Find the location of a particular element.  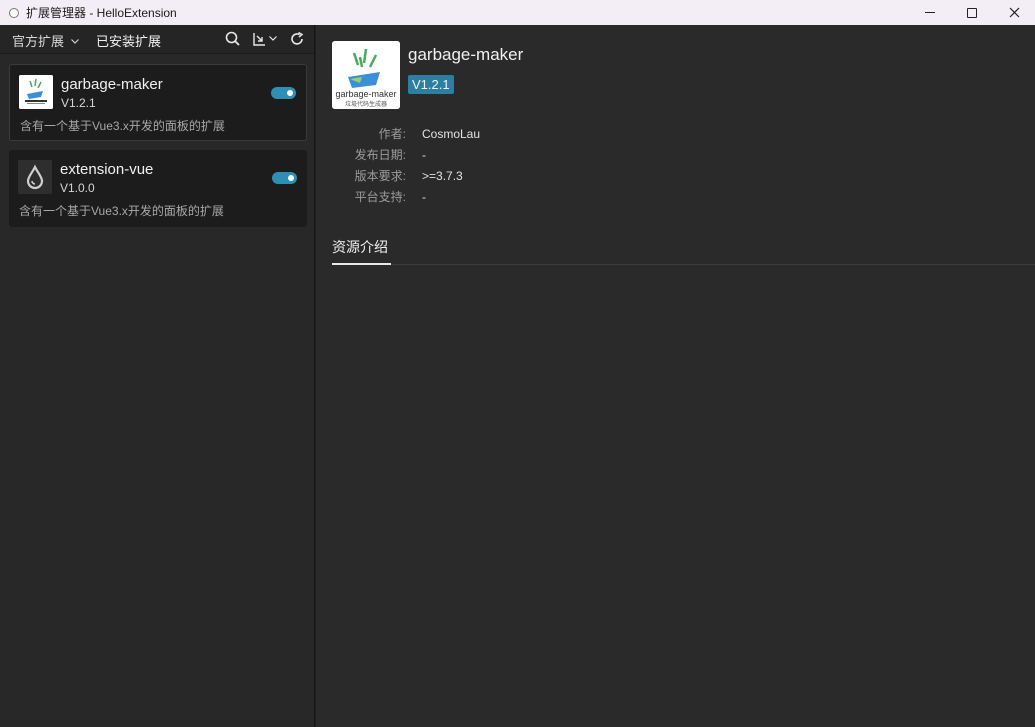

close-icon is located at coordinates (1014, 12).